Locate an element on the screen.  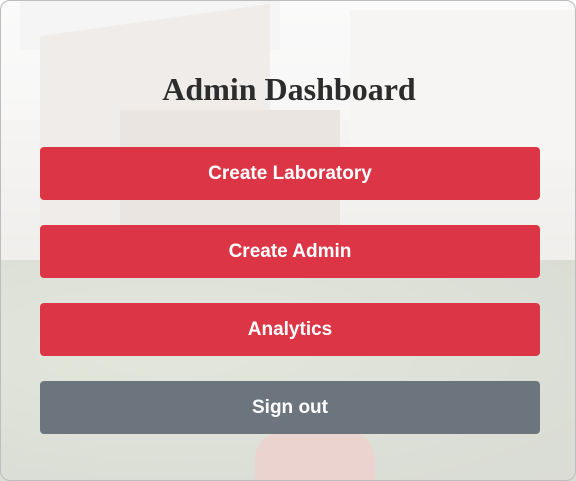
create-laboratory-button: Create Laboratory is located at coordinates (290, 173).